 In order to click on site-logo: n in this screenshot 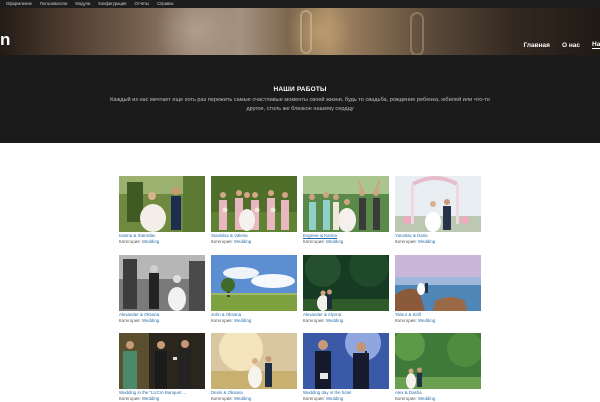, I will do `click(5, 39)`.